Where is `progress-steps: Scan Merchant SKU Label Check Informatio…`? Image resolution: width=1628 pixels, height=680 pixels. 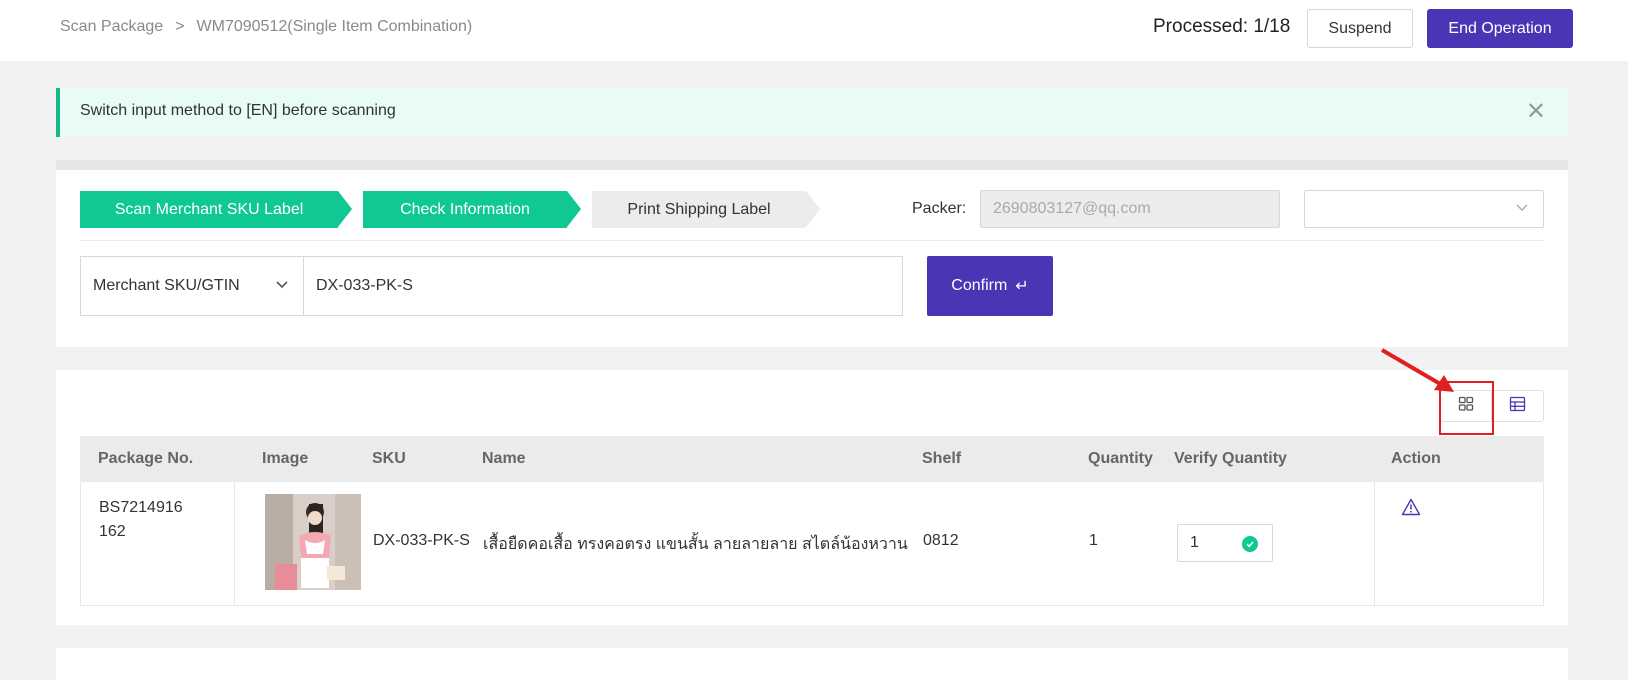
progress-steps: Scan Merchant SKU Label Check Informatio… is located at coordinates (450, 209).